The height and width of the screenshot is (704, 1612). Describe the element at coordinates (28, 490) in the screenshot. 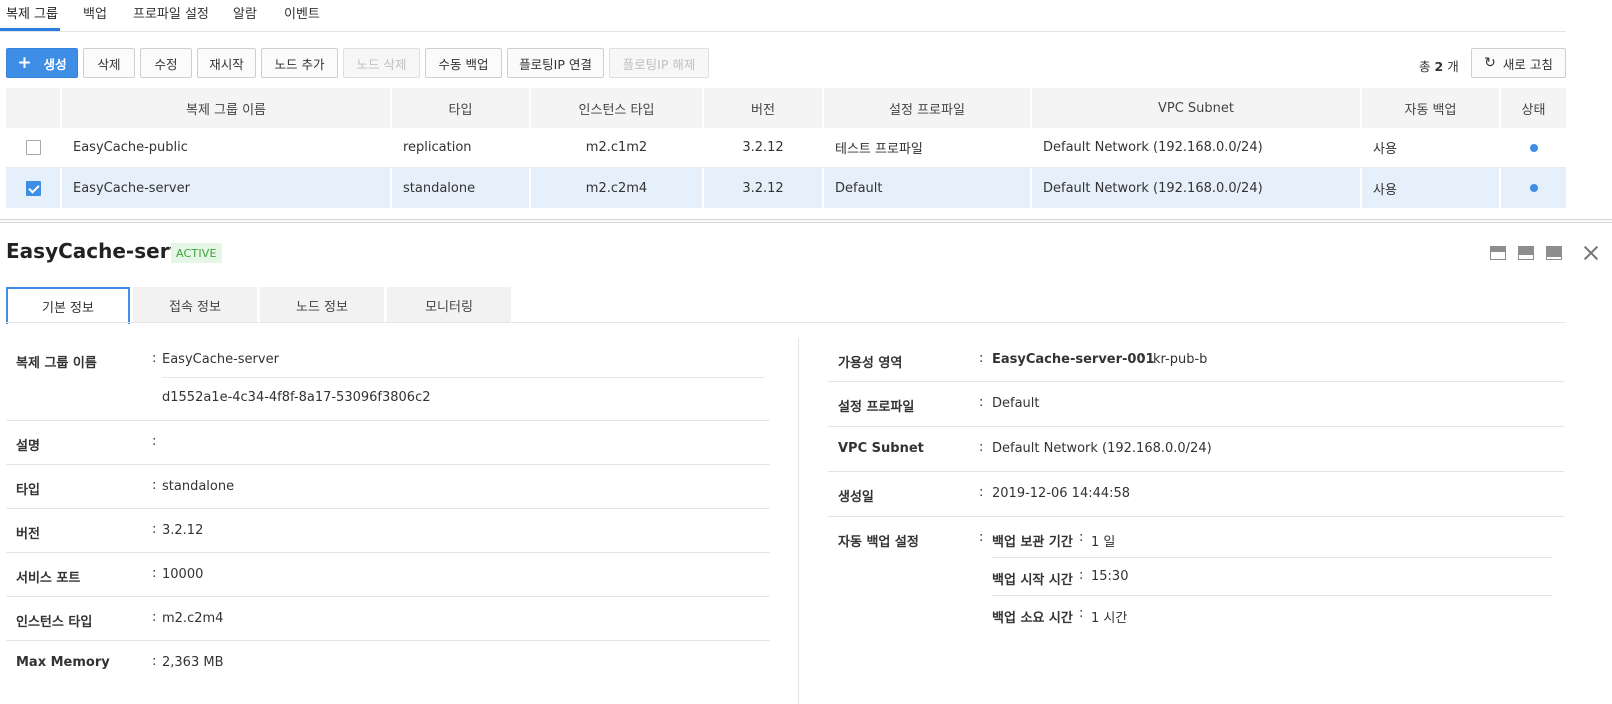

I see `info-label: 타입` at that location.